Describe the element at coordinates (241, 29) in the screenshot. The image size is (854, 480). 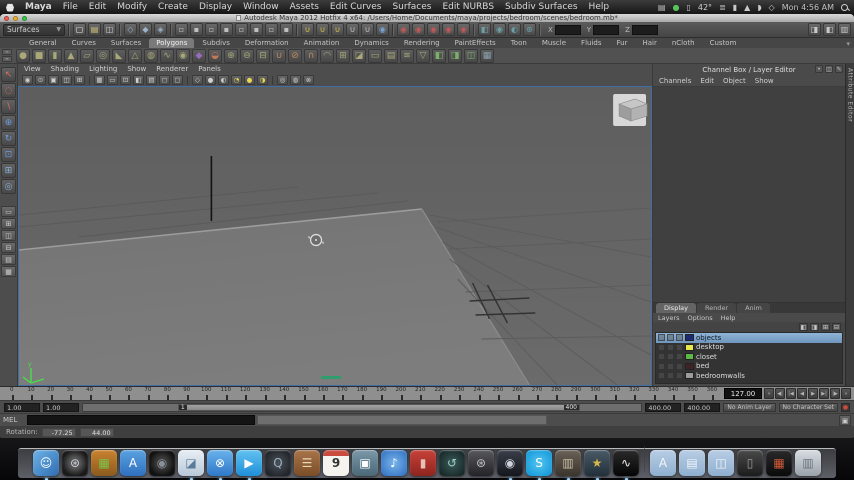
I see `selection-mask-icon: ▫` at that location.